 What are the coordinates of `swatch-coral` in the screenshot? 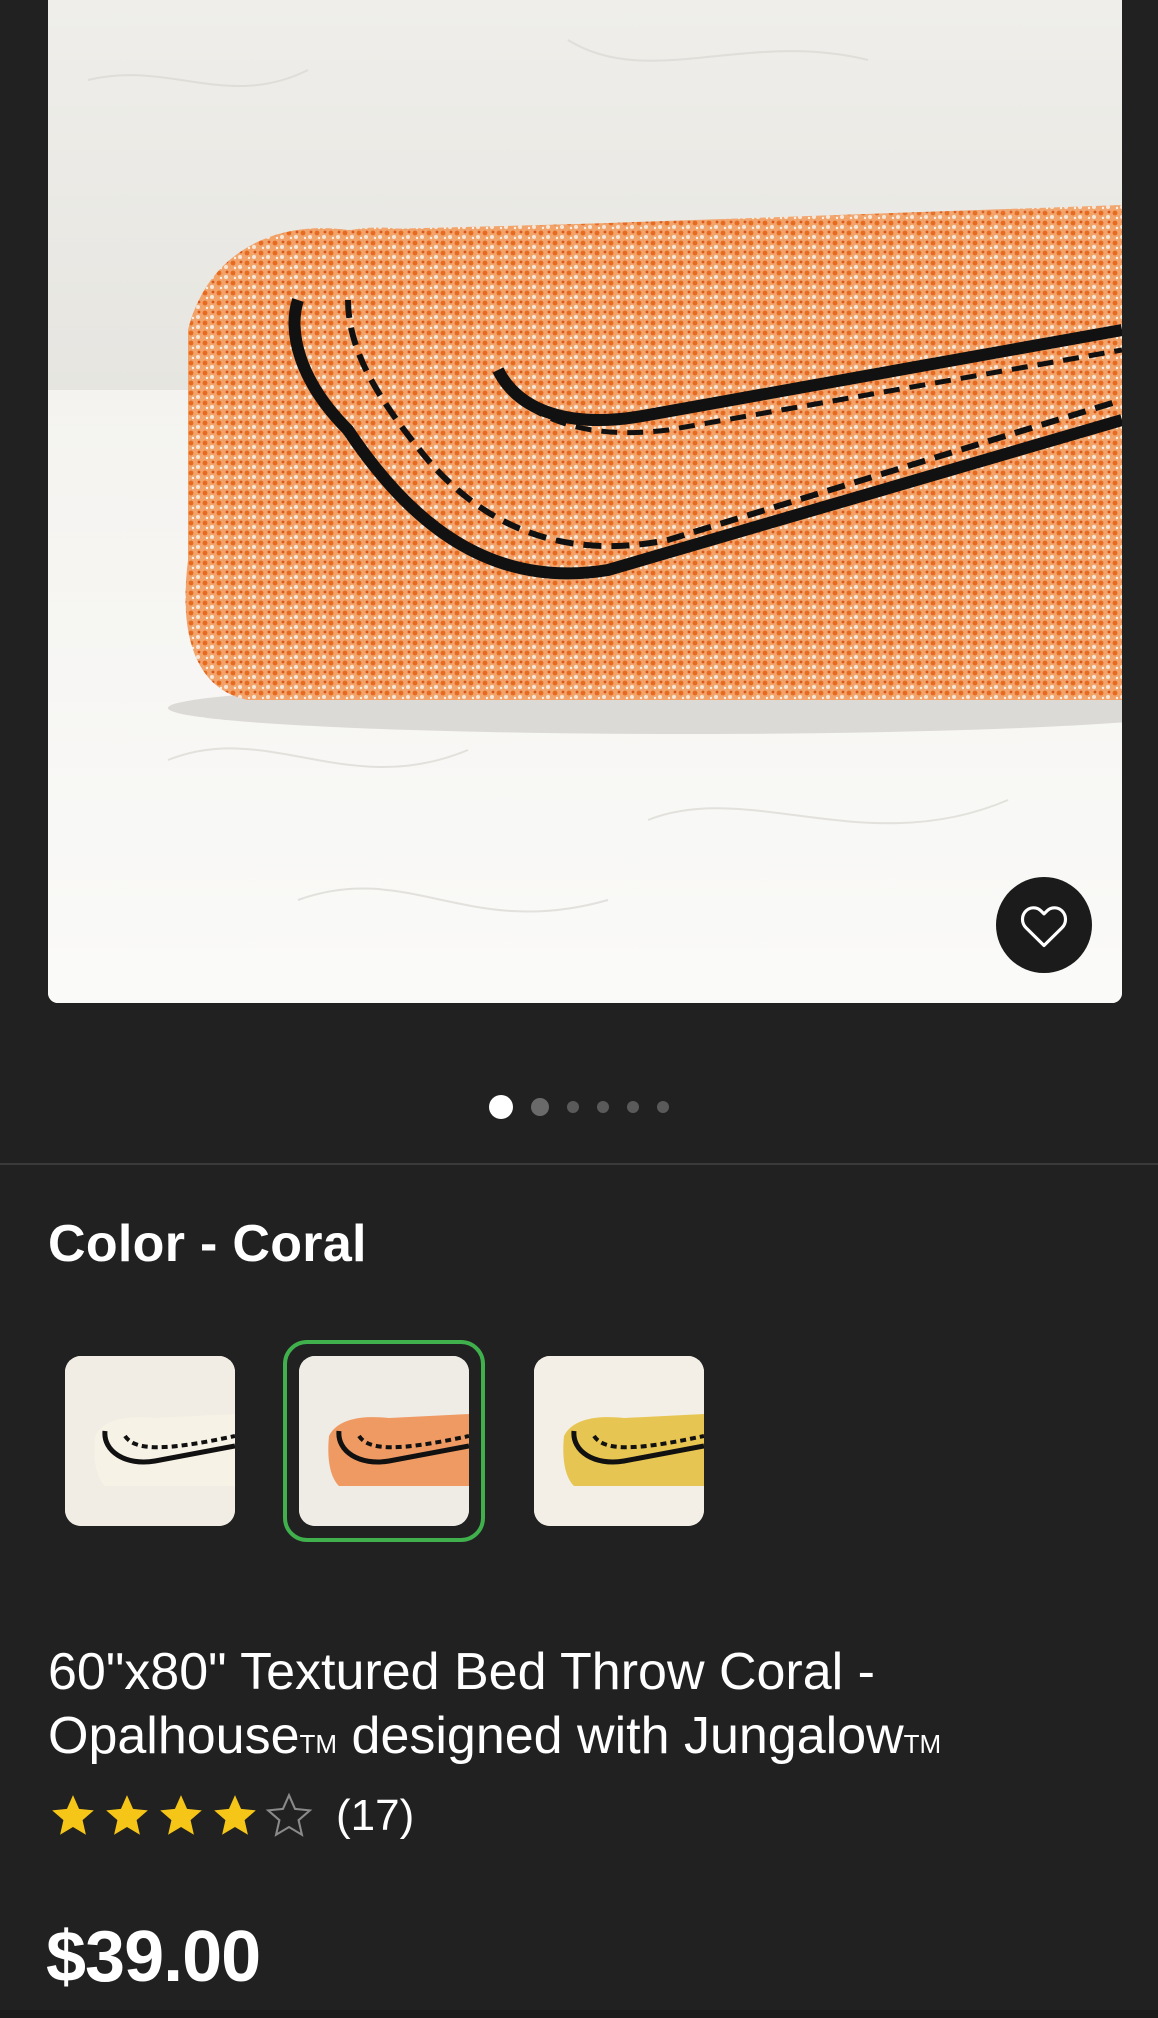 It's located at (384, 1441).